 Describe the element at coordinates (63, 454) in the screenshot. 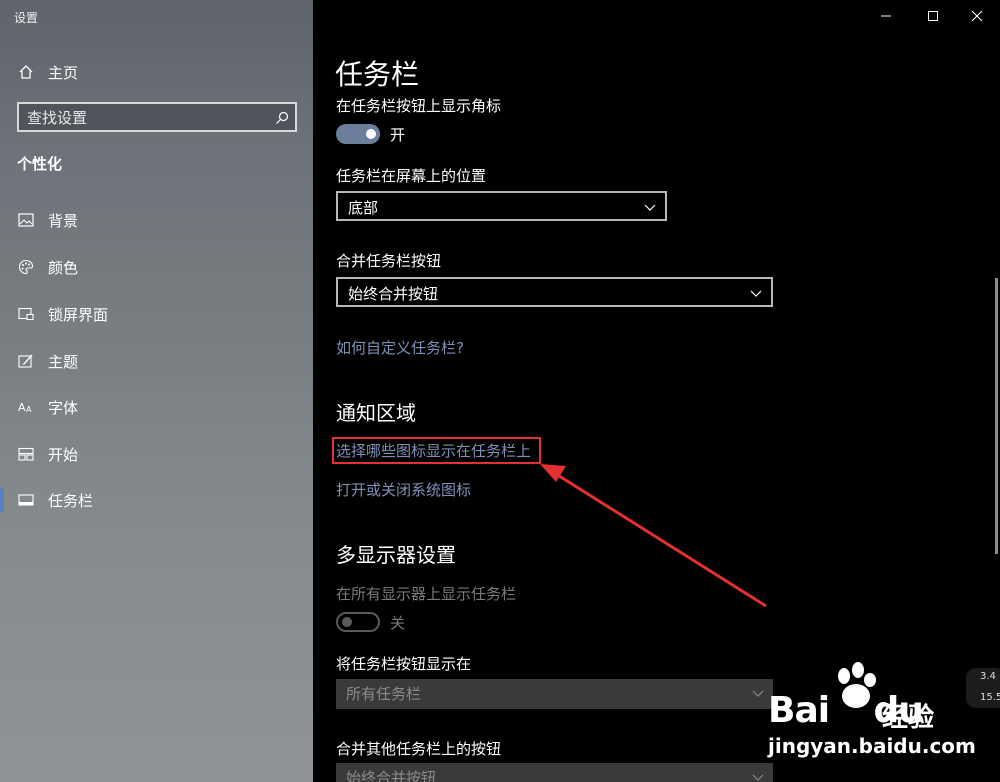

I see `sidebar-item-label: 开始` at that location.